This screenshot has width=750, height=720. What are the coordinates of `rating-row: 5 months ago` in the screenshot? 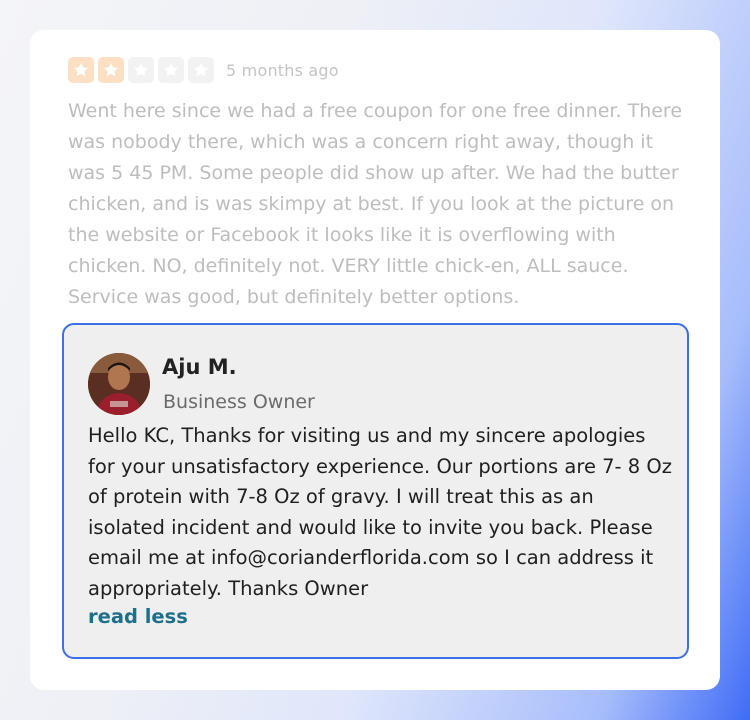 It's located at (203, 70).